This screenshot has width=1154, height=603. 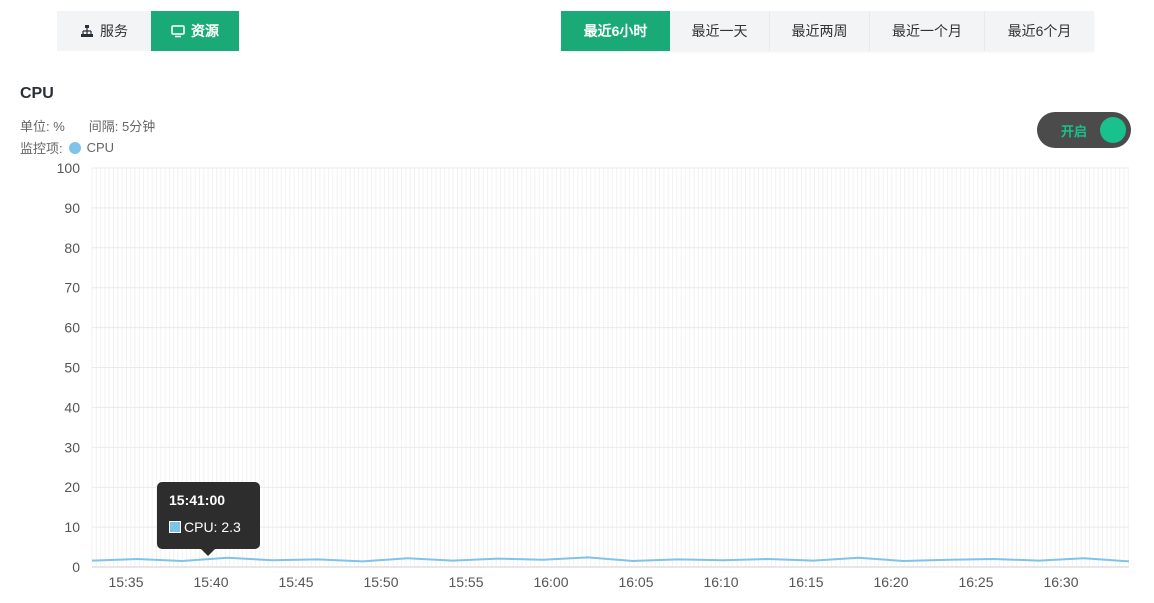 What do you see at coordinates (197, 500) in the screenshot?
I see `tooltip-time: 15:41:00` at bounding box center [197, 500].